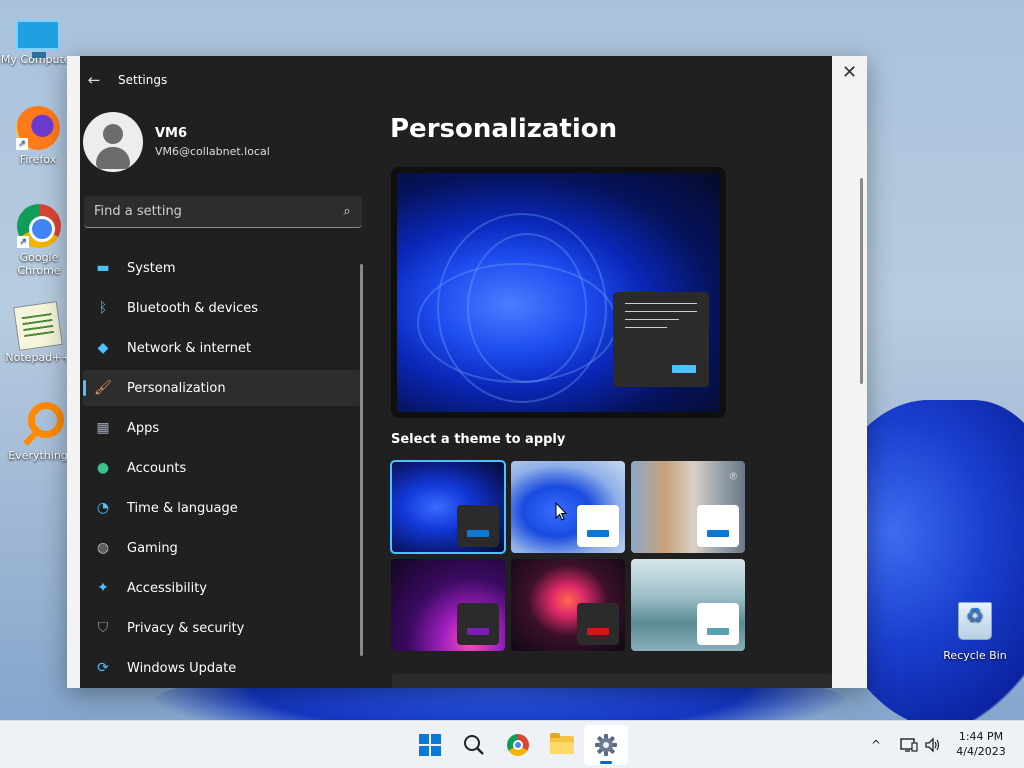 This screenshot has height=768, width=1024. What do you see at coordinates (448, 605) in the screenshot?
I see `theme-glow` at bounding box center [448, 605].